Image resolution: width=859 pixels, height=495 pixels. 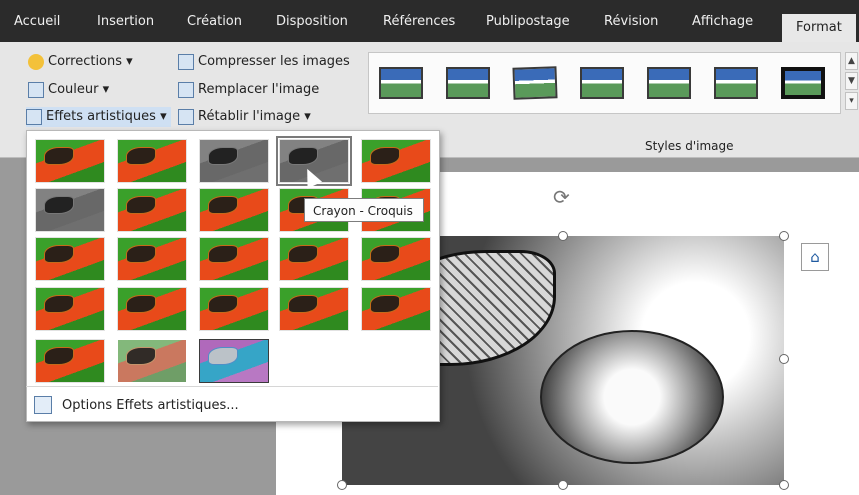 I want to click on tab-revision: Révision, so click(x=631, y=22).